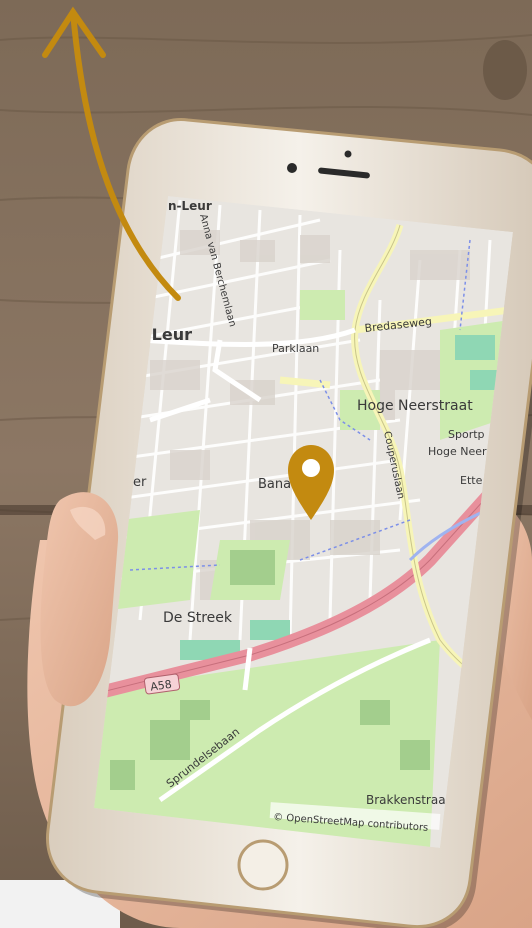 The height and width of the screenshot is (928, 532). What do you see at coordinates (292, 168) in the screenshot?
I see `front-camera` at bounding box center [292, 168].